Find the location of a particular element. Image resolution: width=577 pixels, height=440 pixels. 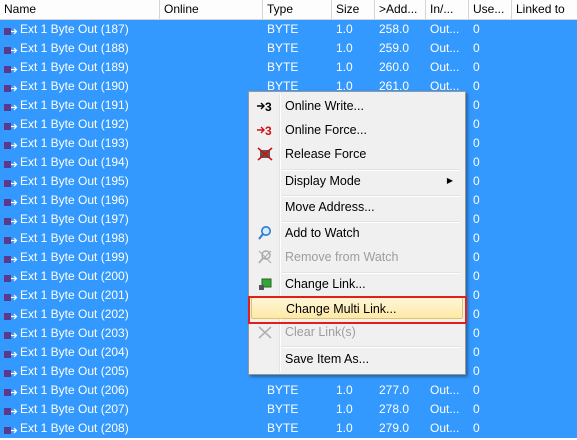

cell-name: Ext 1 Byte Out (196) is located at coordinates (74, 200).